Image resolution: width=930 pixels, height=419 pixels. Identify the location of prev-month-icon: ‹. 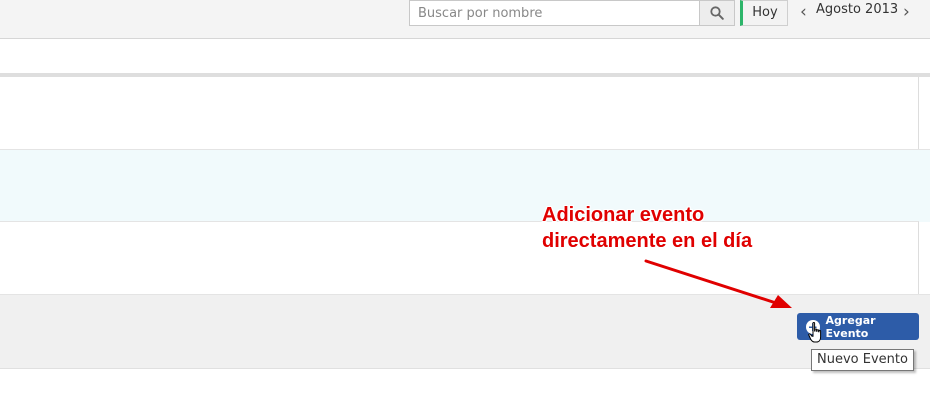
(803, 12).